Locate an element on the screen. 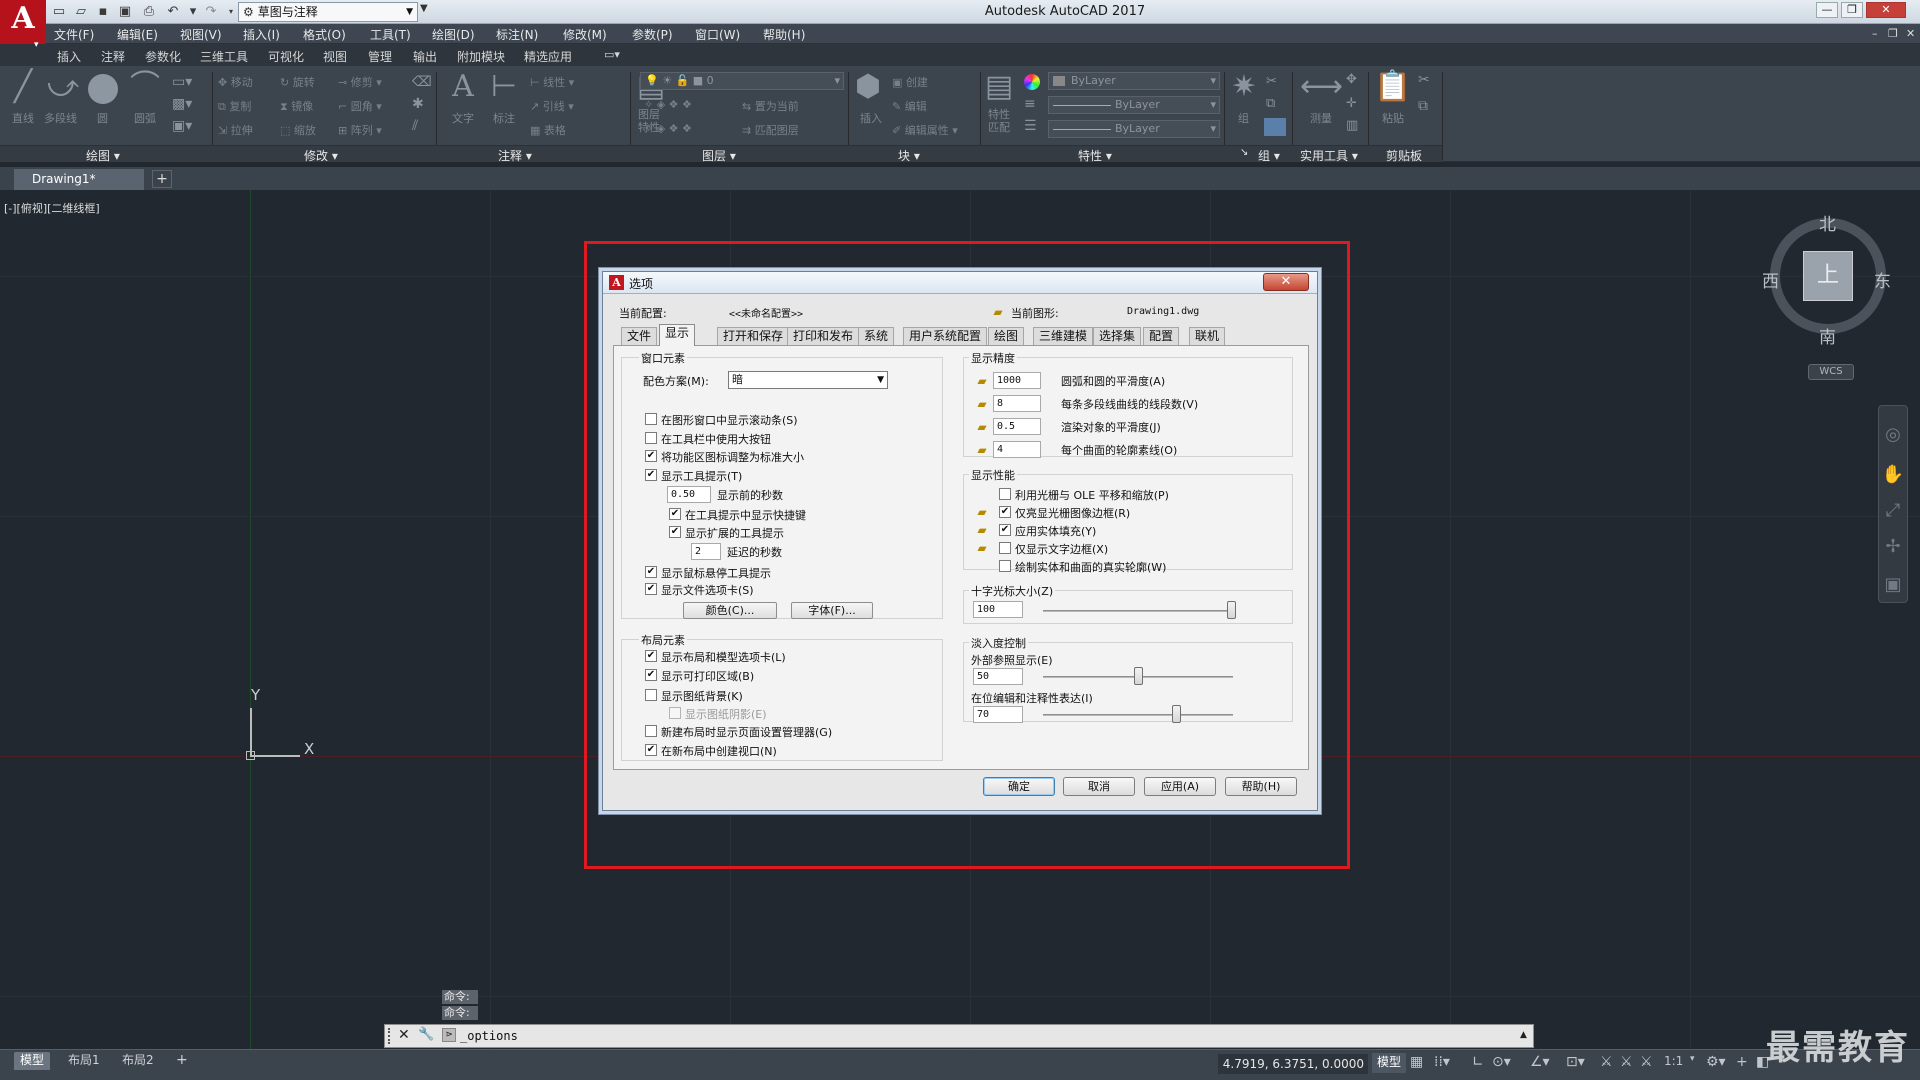  properties-dialog-icon: ↘ is located at coordinates (1244, 152).